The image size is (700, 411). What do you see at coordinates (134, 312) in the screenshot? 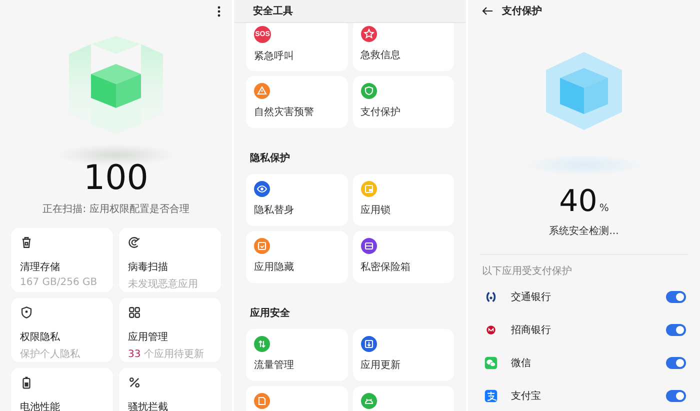
I see `grid-icon` at bounding box center [134, 312].